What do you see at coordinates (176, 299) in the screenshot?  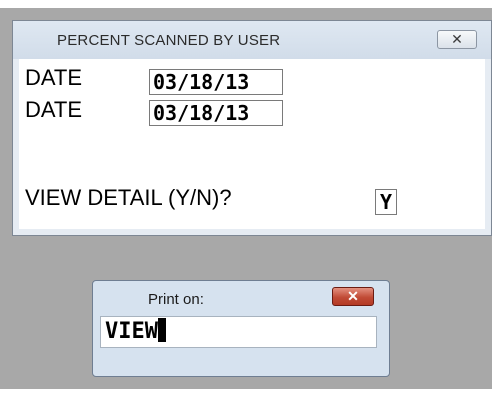 I see `print-dialog-title: Print on:` at bounding box center [176, 299].